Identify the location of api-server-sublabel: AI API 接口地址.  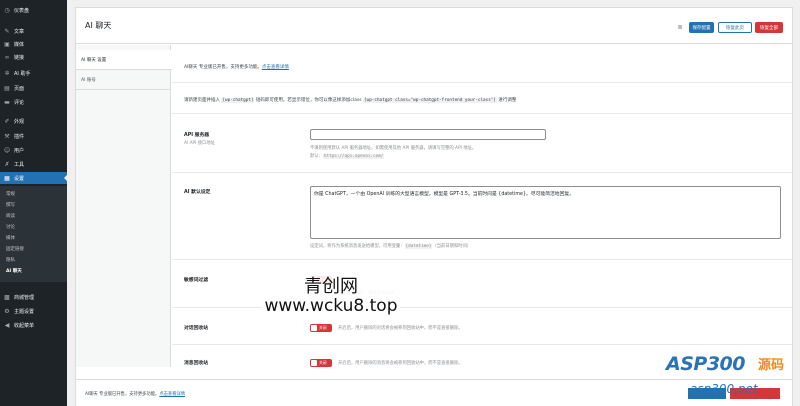
(199, 143).